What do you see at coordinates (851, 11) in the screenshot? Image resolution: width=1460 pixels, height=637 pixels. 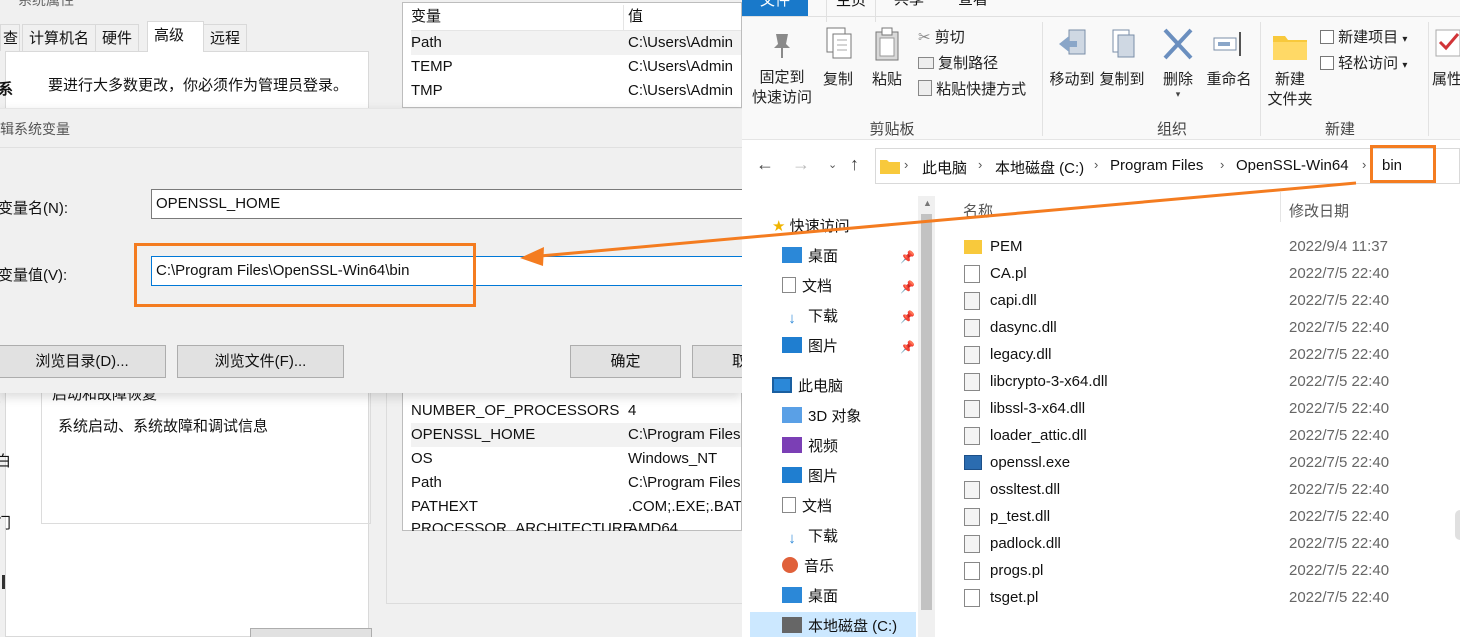 I see `tab-home: 主页` at bounding box center [851, 11].